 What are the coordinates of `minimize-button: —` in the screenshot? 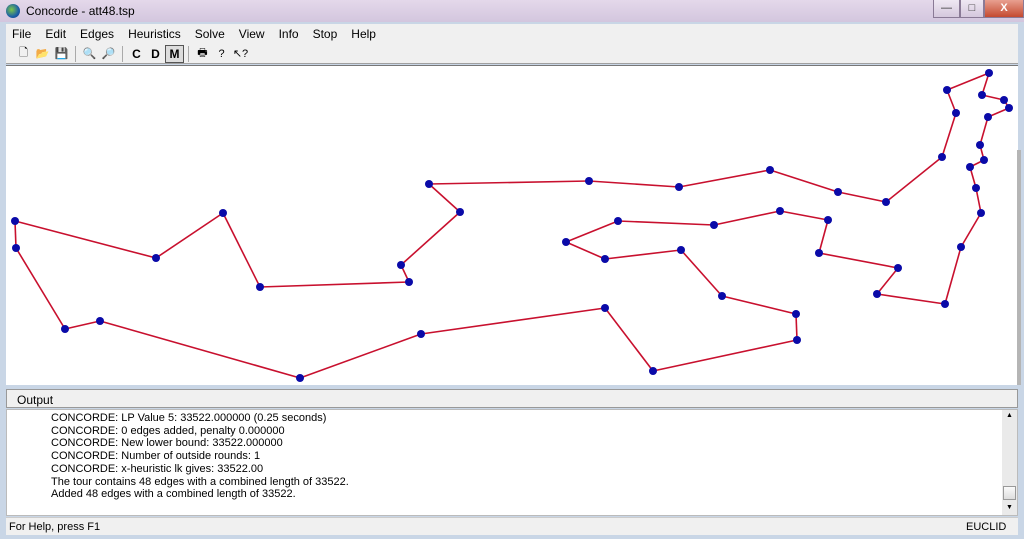 It's located at (946, 9).